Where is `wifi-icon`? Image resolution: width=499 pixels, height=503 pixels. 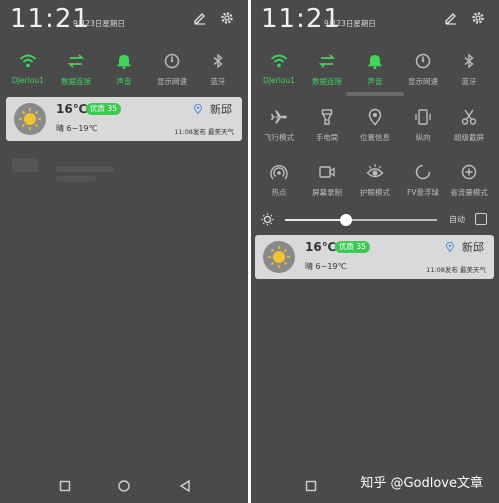
wifi-icon is located at coordinates (28, 61).